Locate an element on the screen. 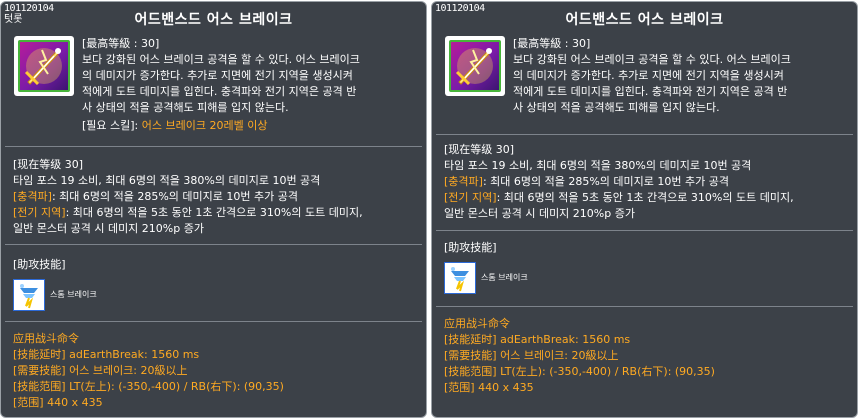 This screenshot has width=860, height=420. required-skill: [필요 스킬]: 어스 브레이크 20레벨 이상 is located at coordinates (250, 126).